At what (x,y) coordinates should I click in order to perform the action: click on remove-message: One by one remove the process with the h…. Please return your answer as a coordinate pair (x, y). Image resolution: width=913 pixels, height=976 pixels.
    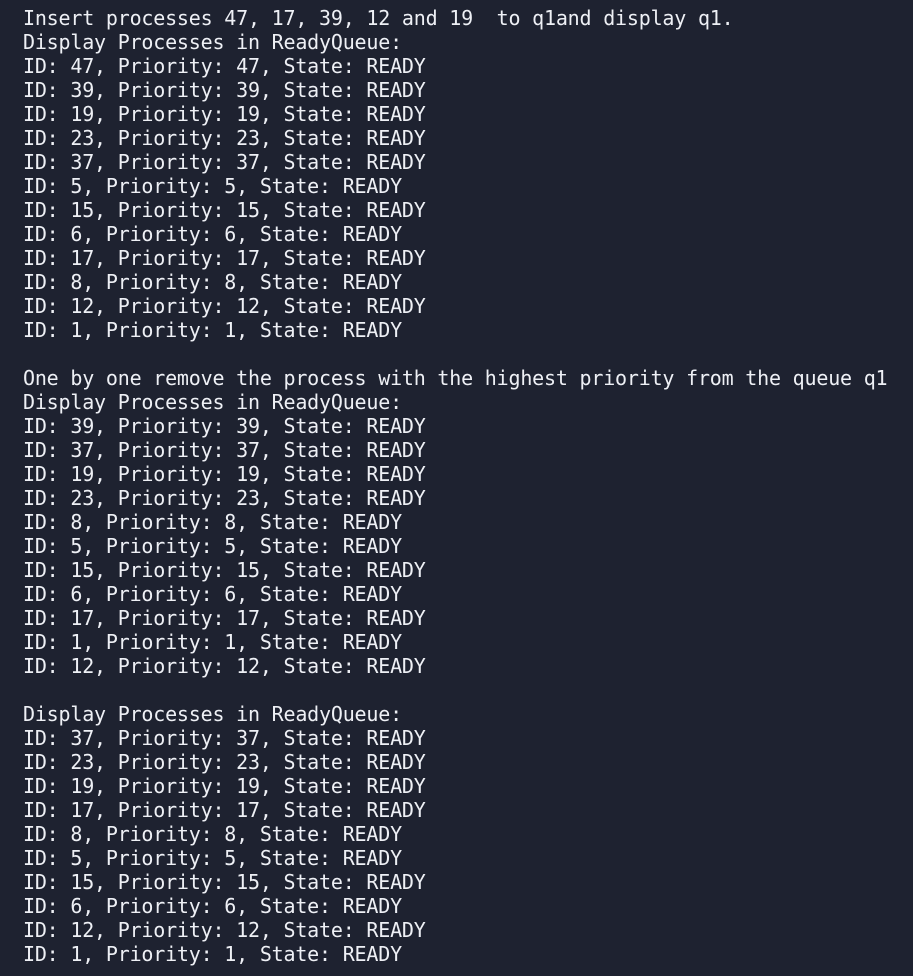
    Looking at the image, I should click on (455, 378).